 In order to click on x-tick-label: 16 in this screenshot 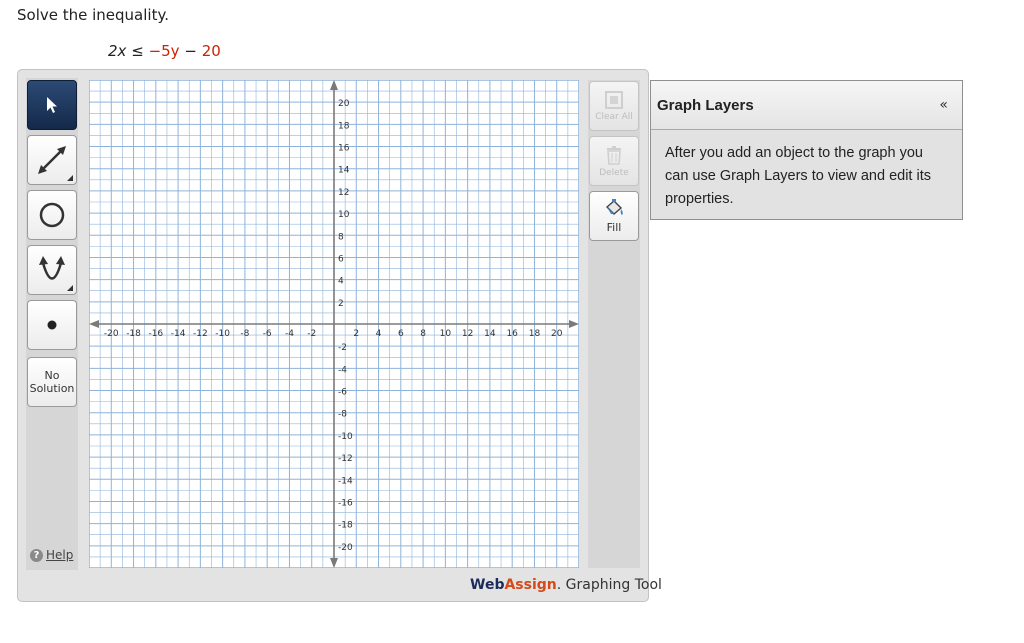, I will do `click(512, 334)`.